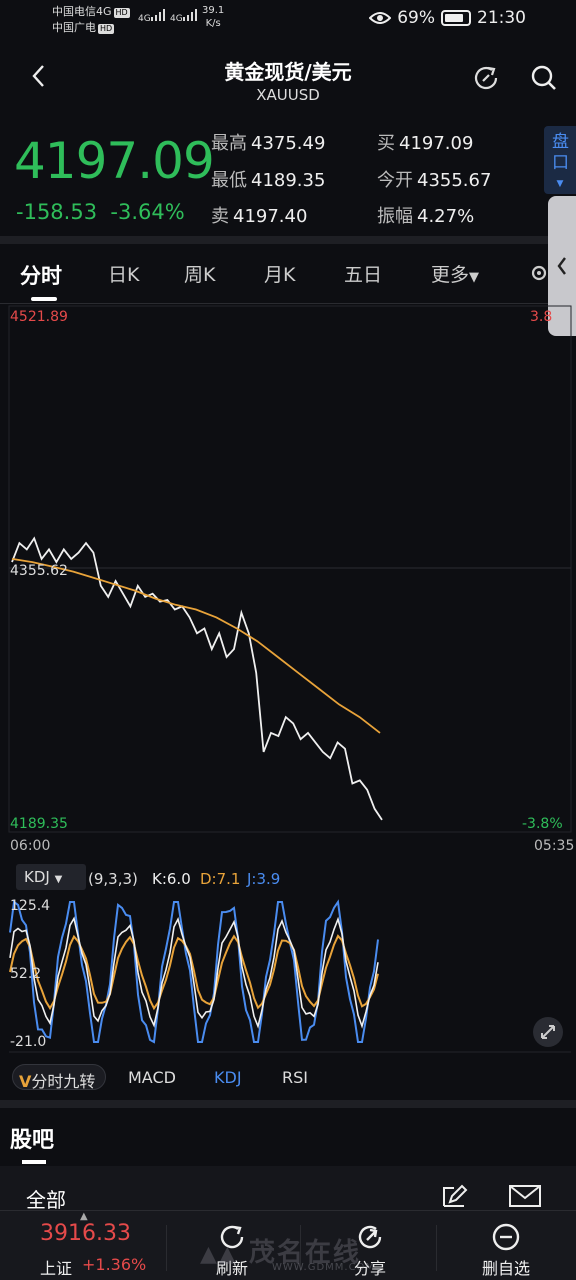 The image size is (576, 1280). I want to click on kdj-y-bottom: -21.0, so click(28, 1042).